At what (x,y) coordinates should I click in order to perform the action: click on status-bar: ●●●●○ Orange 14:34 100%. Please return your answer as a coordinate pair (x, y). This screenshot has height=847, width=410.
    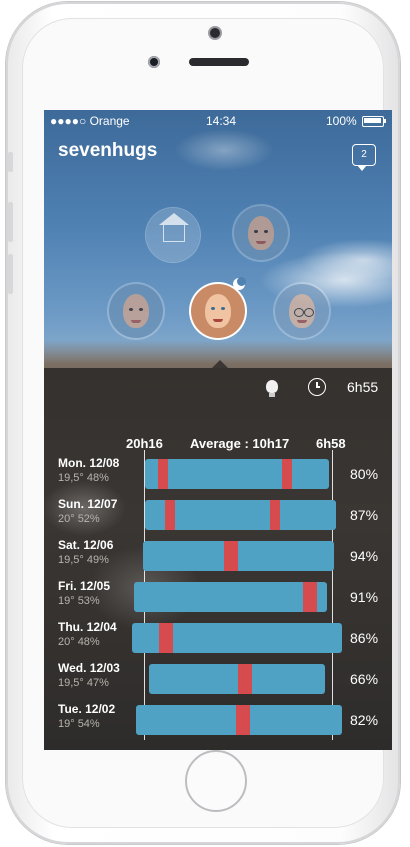
    Looking at the image, I should click on (218, 122).